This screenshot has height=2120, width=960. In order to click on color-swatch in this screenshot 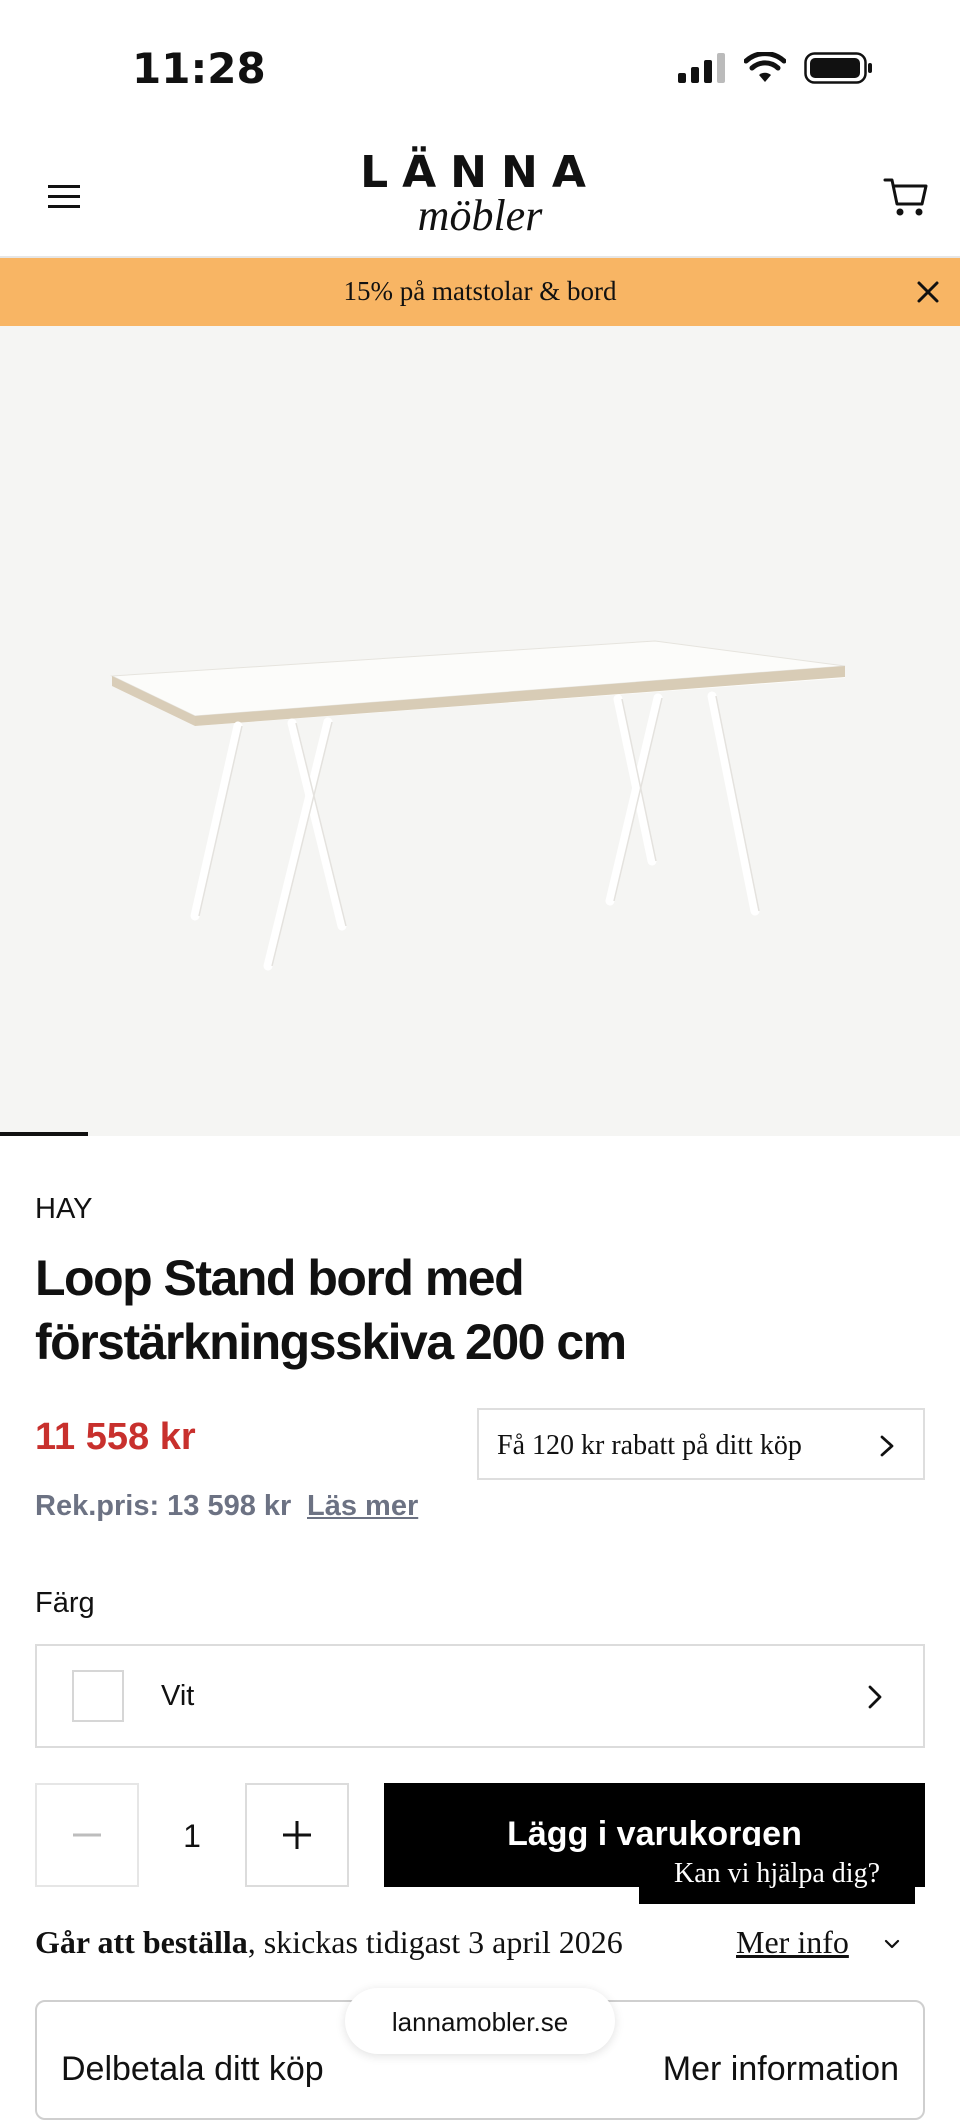, I will do `click(98, 1696)`.